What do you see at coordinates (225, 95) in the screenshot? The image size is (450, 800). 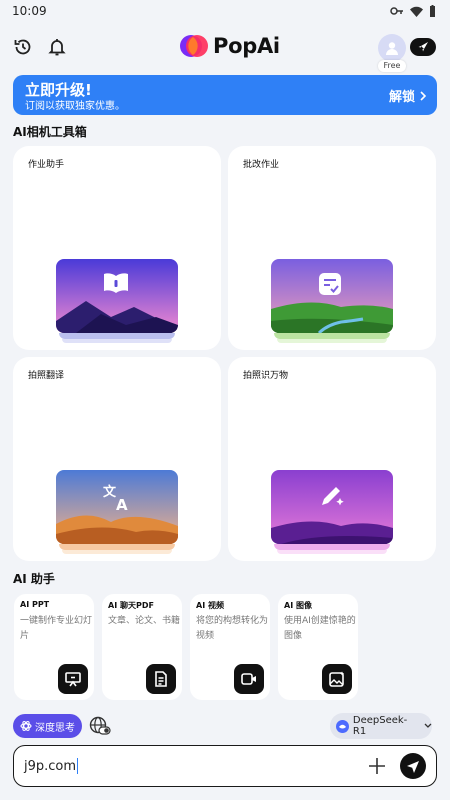 I see `upgrade-banner: 立即升级! 订阅以获取独家优惠。 解锁` at bounding box center [225, 95].